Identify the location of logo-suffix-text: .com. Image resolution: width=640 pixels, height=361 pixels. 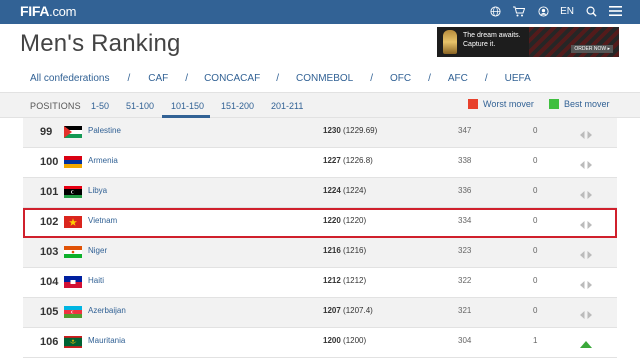
(63, 11).